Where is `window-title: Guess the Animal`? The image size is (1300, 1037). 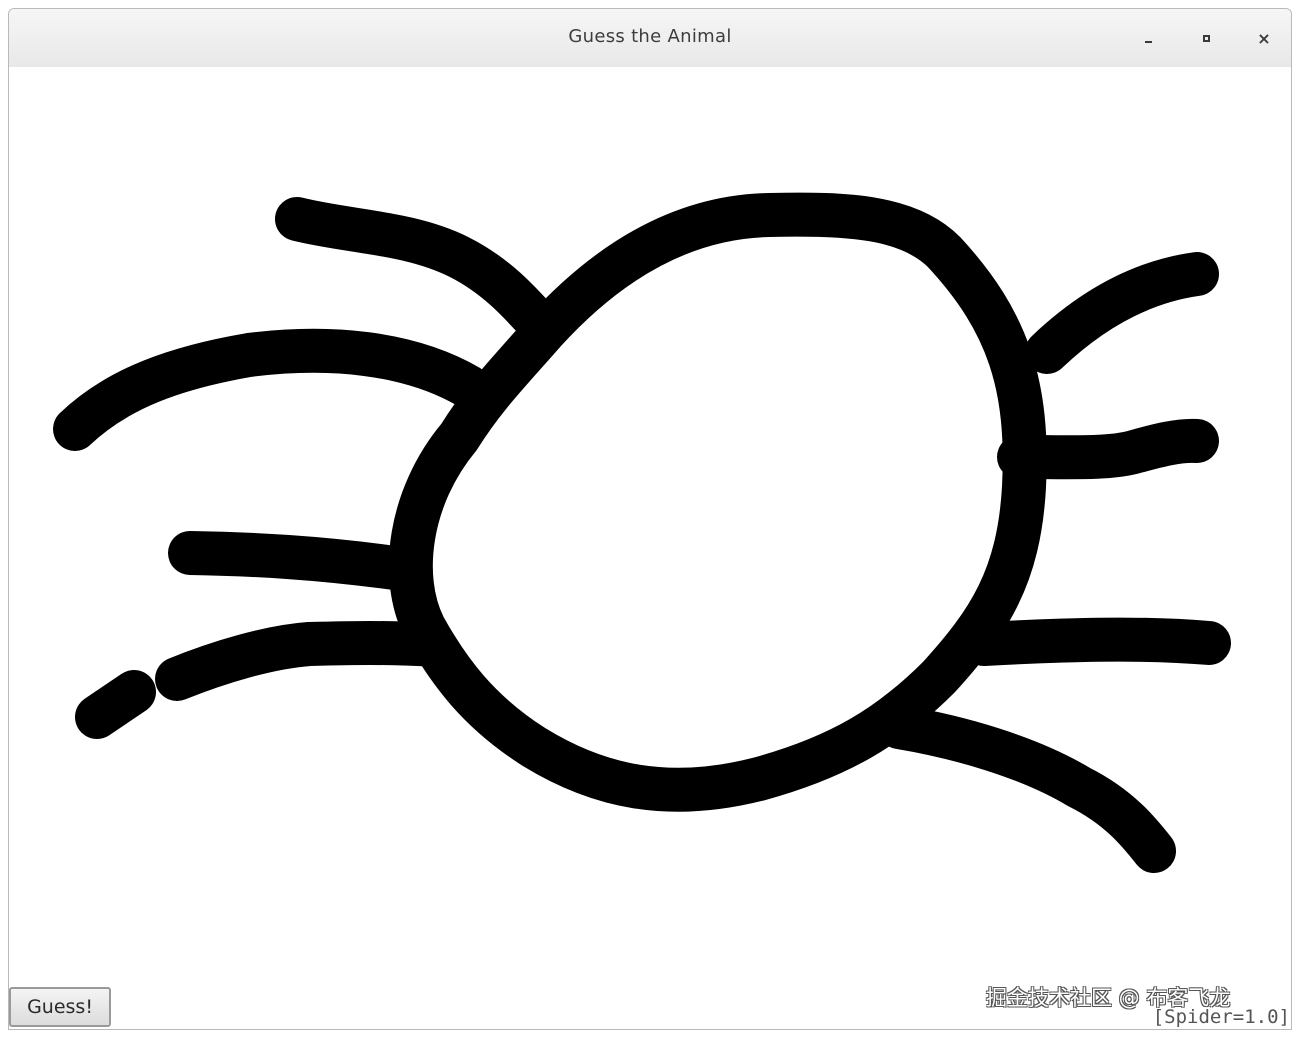 window-title: Guess the Animal is located at coordinates (650, 36).